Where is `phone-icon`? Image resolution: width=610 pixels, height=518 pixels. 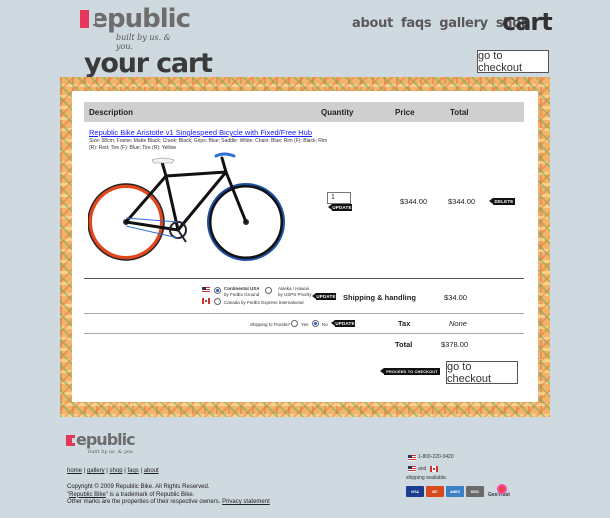
phone-icon is located at coordinates (412, 458).